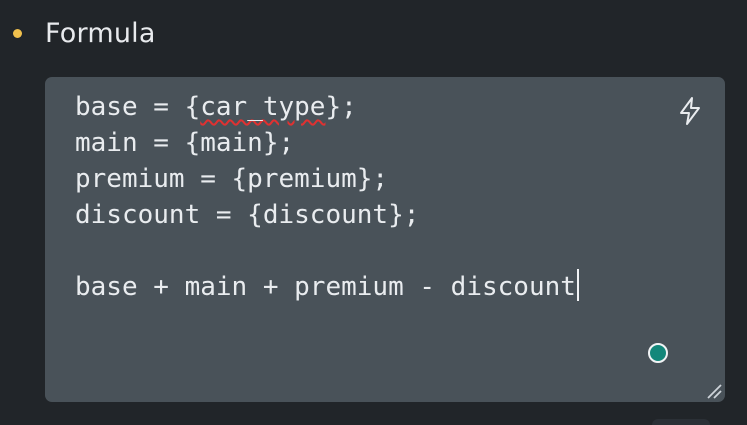 The width and height of the screenshot is (747, 425). I want to click on code-line-1-prefix: base = {, so click(138, 107).